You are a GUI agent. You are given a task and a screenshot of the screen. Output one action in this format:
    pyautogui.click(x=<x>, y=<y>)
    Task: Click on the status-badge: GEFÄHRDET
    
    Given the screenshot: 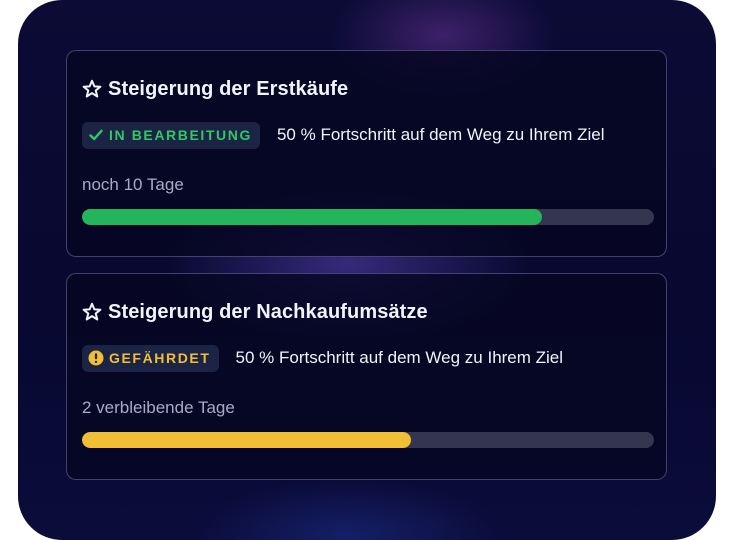 What is the action you would take?
    pyautogui.click(x=150, y=358)
    